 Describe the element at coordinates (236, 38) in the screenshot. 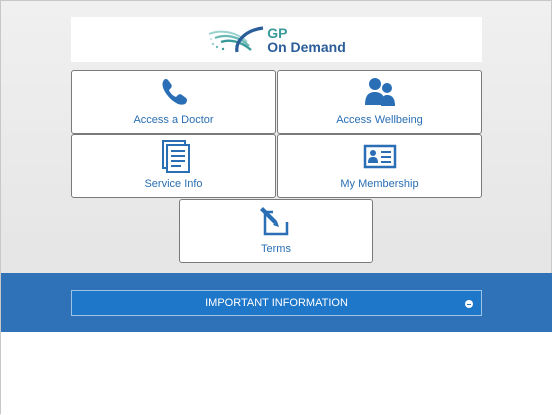

I see `gp-on-demand-logo-icon` at that location.